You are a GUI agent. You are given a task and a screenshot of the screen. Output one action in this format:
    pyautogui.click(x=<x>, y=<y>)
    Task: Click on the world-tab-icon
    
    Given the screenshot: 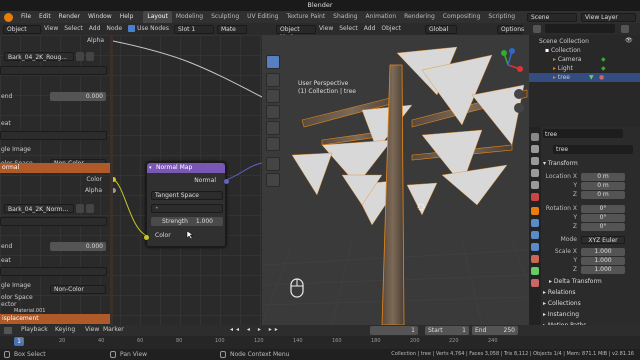 What is the action you would take?
    pyautogui.click(x=535, y=197)
    